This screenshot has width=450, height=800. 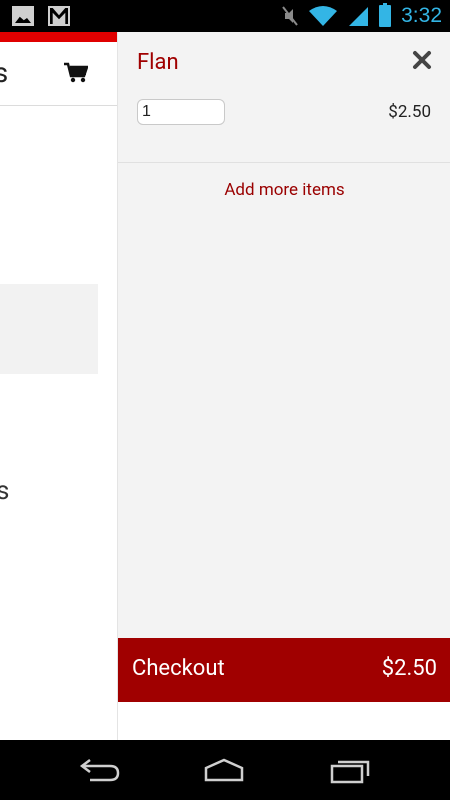 I want to click on background-header-bar, so click(x=58, y=37).